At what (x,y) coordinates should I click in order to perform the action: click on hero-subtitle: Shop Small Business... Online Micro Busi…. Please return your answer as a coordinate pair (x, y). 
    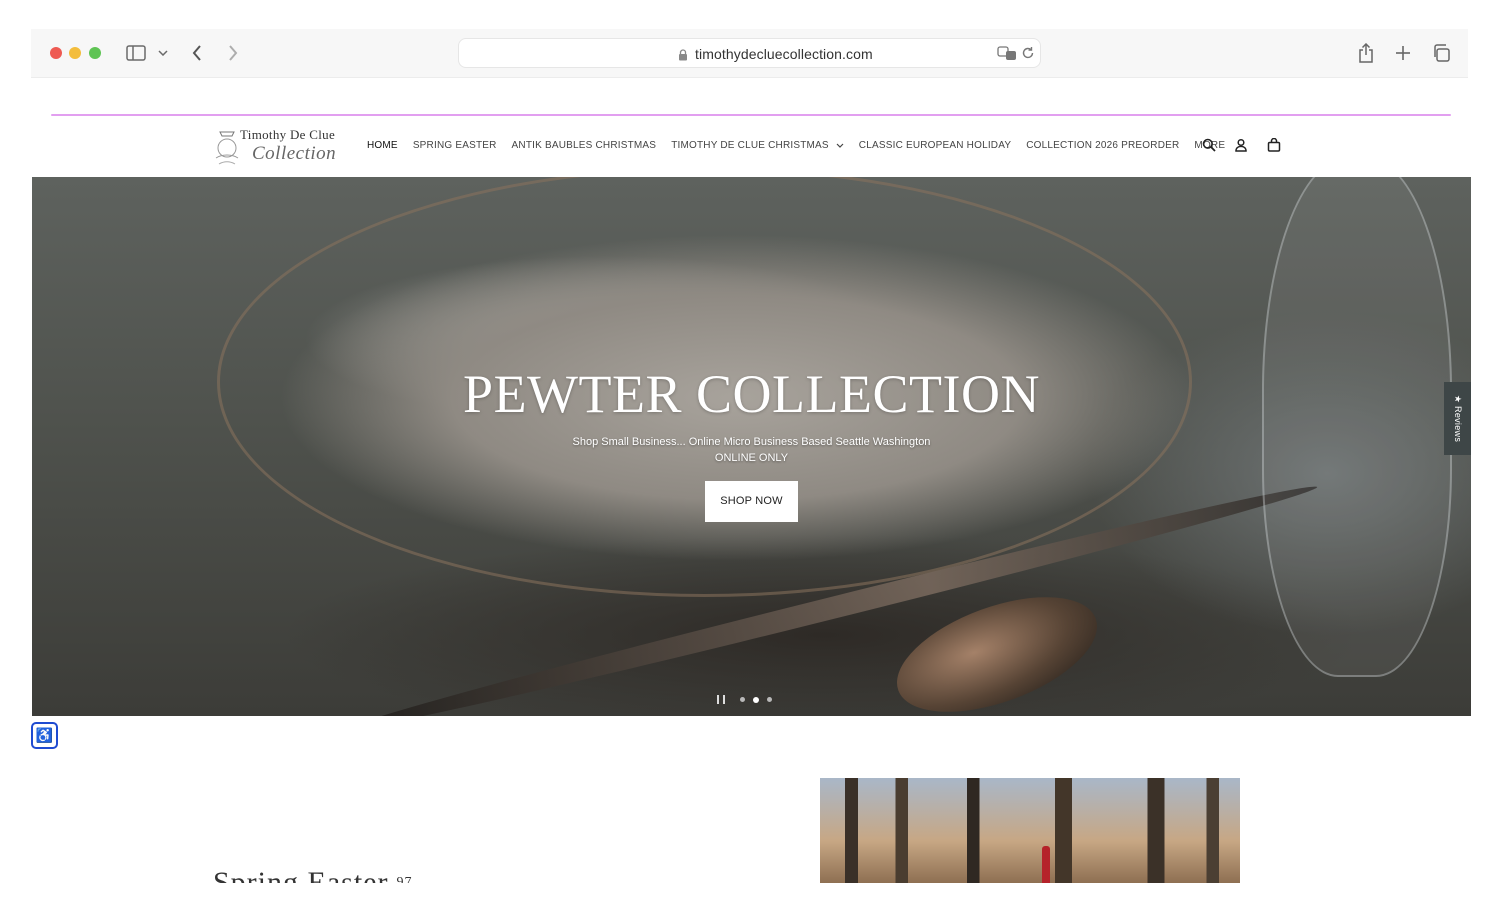
    Looking at the image, I should click on (751, 442).